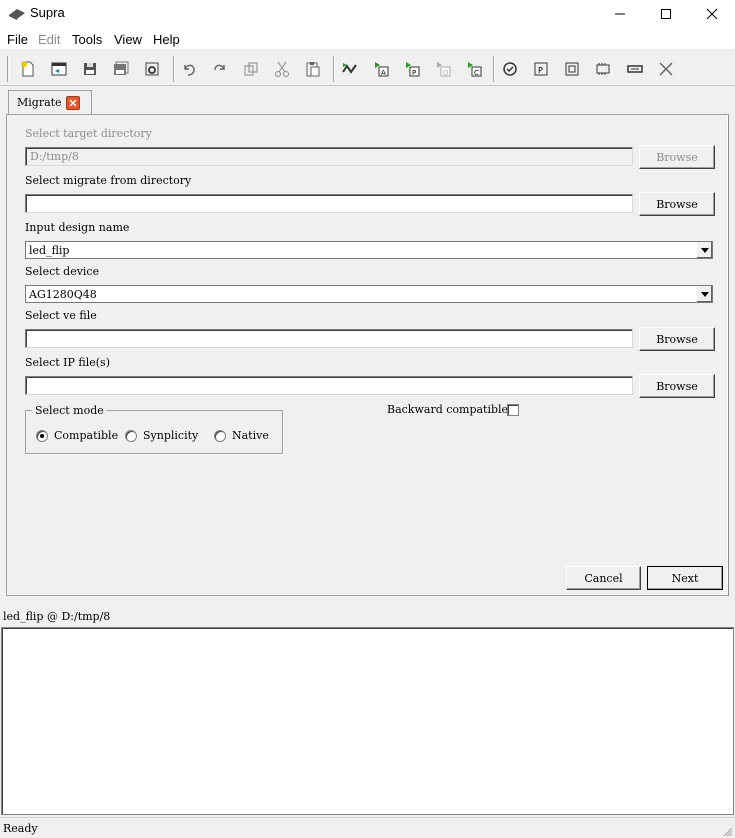 Image resolution: width=735 pixels, height=838 pixels. I want to click on title-bar: Supra, so click(367, 14).